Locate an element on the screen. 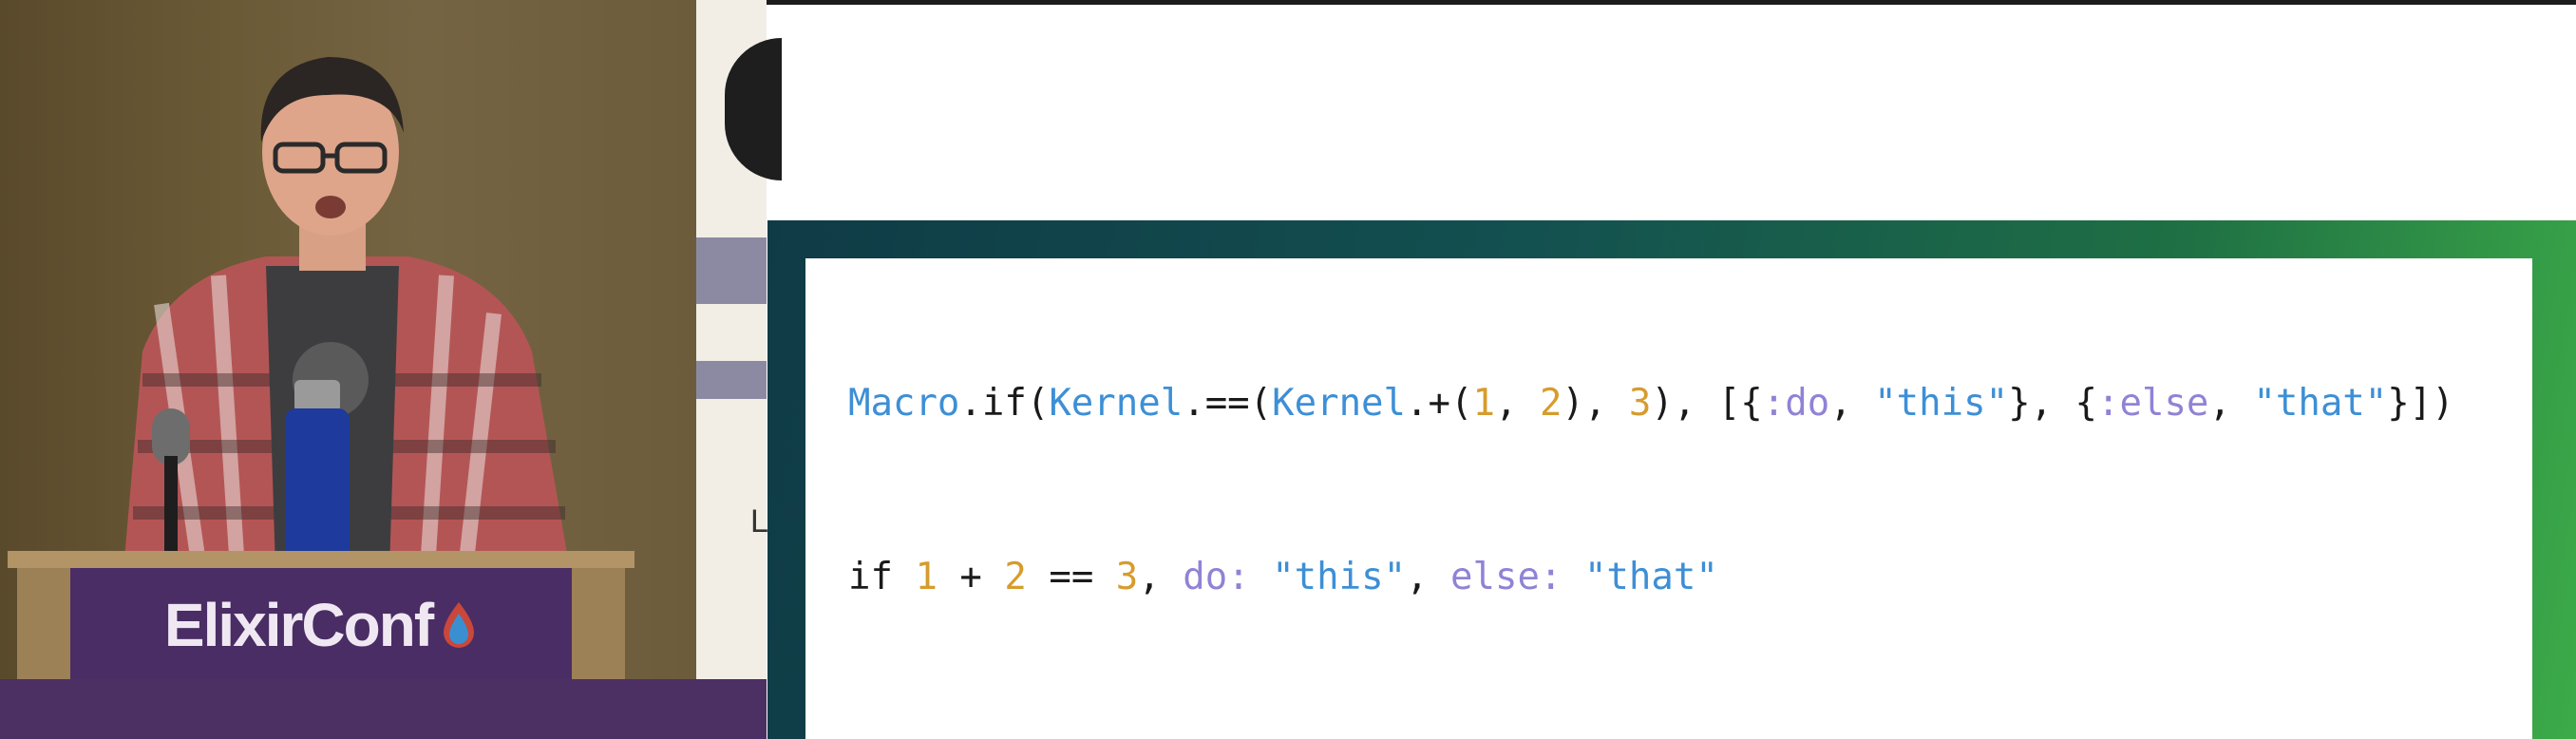  lectern-top is located at coordinates (321, 559).